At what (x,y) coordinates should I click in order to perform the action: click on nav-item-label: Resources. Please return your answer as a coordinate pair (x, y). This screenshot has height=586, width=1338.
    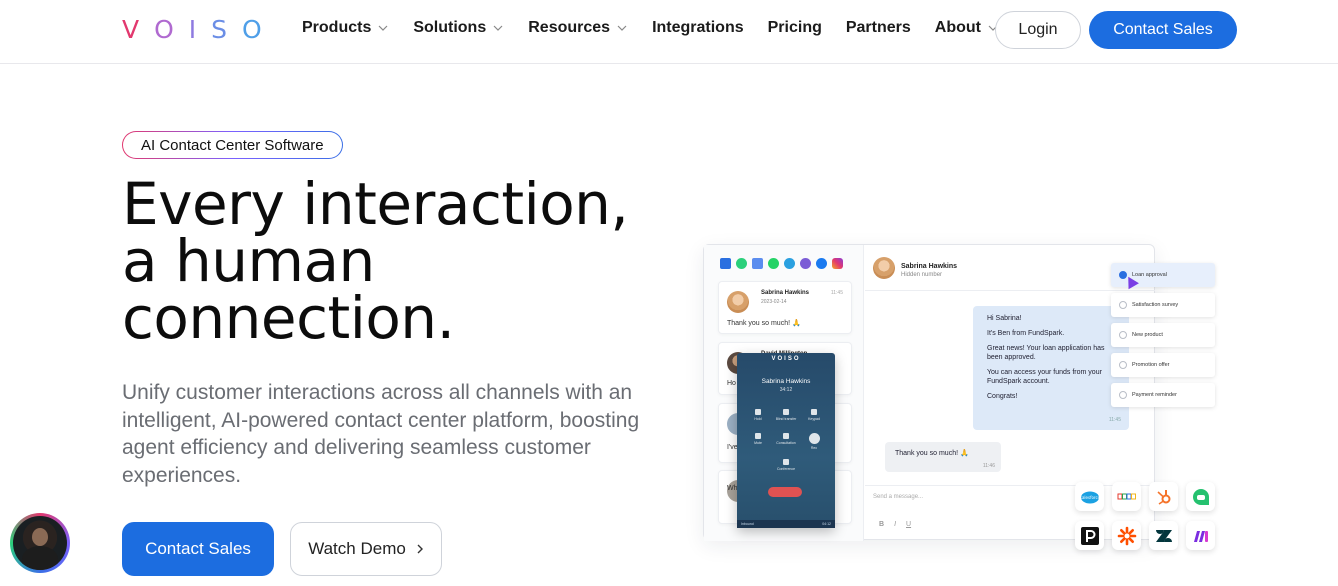
    Looking at the image, I should click on (569, 27).